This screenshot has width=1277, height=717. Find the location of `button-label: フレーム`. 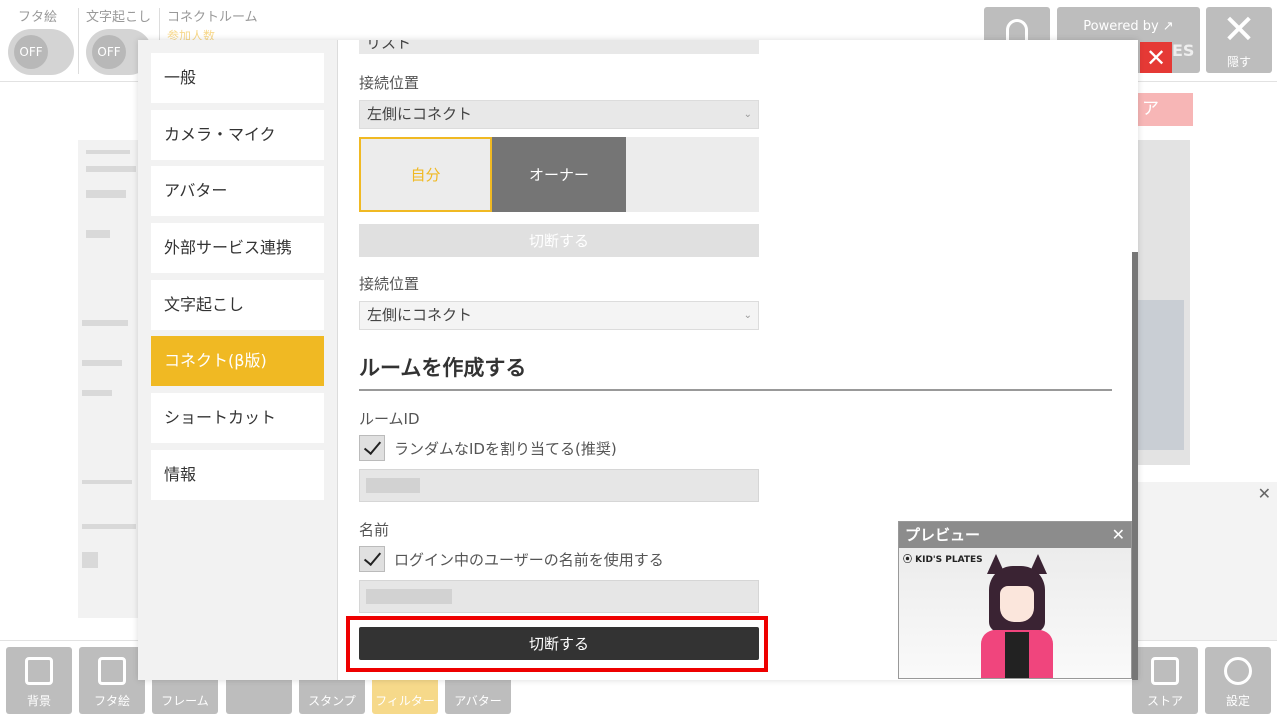

button-label: フレーム is located at coordinates (185, 701).